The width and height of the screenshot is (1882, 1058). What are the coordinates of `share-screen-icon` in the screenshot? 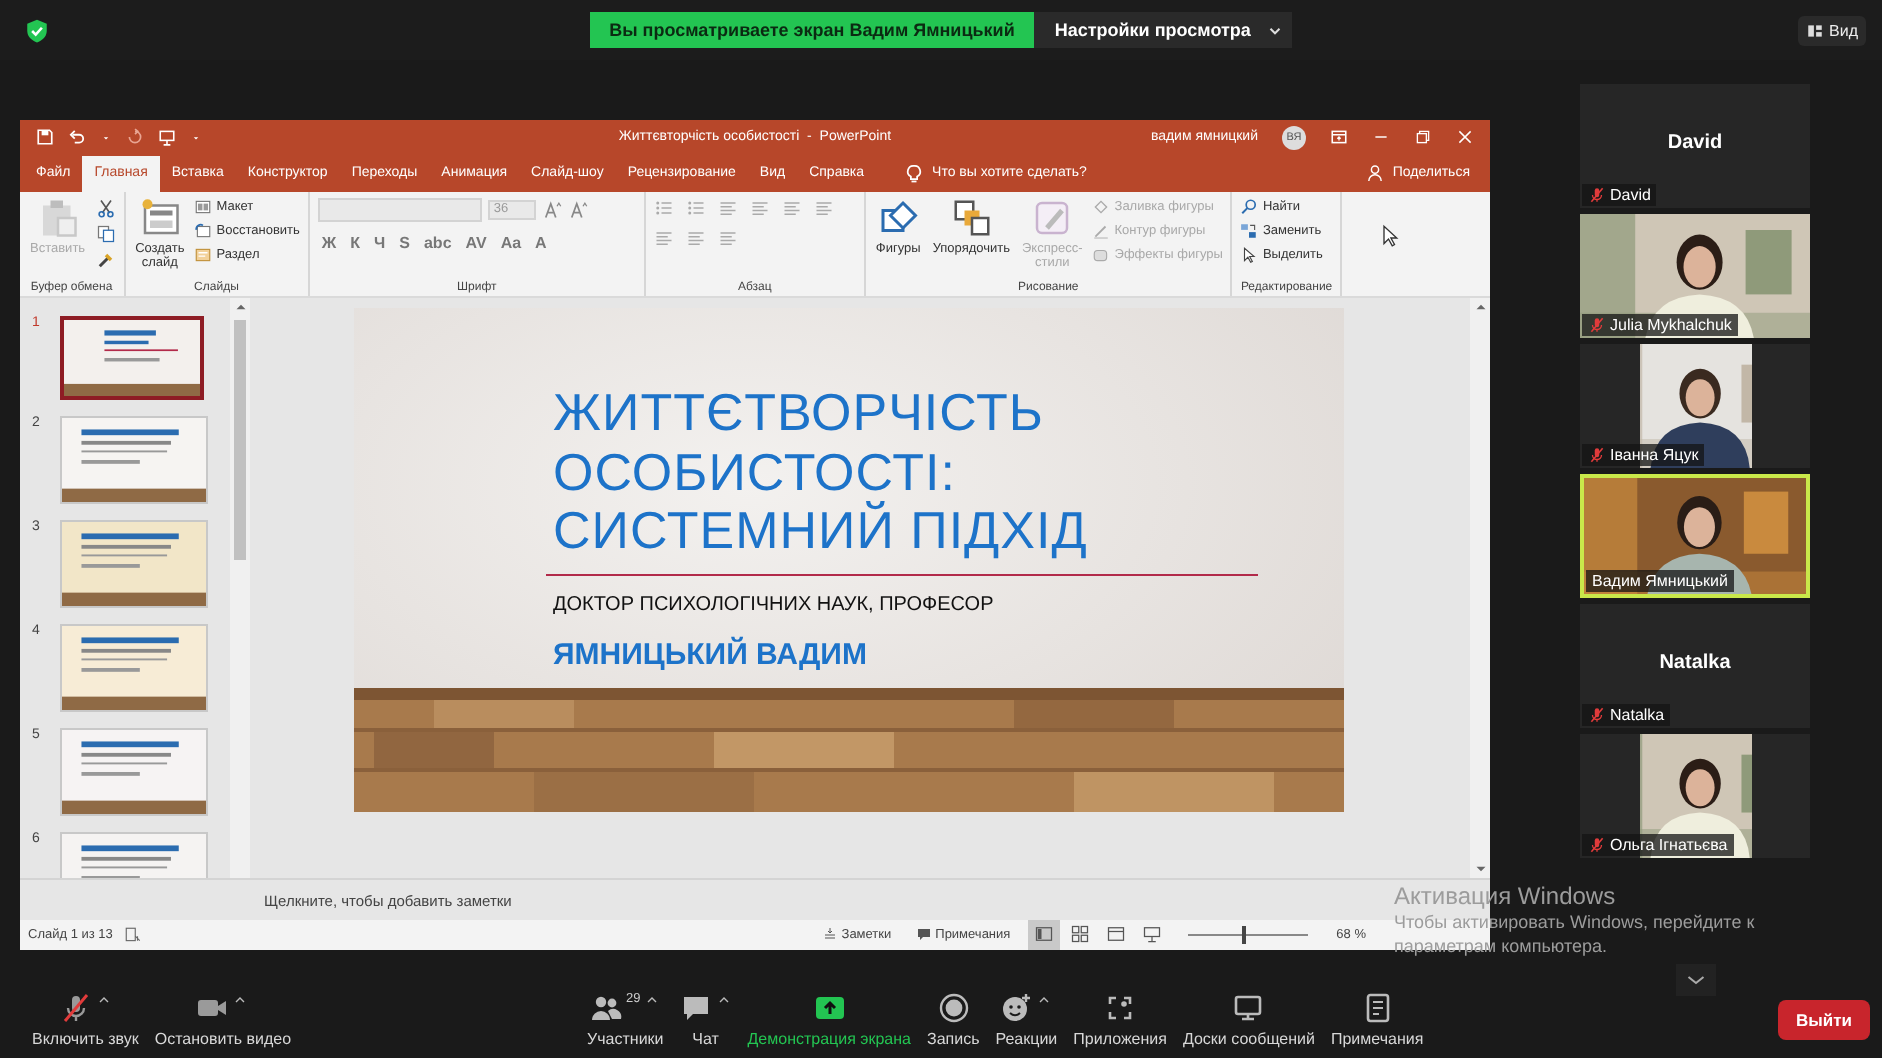 It's located at (829, 1007).